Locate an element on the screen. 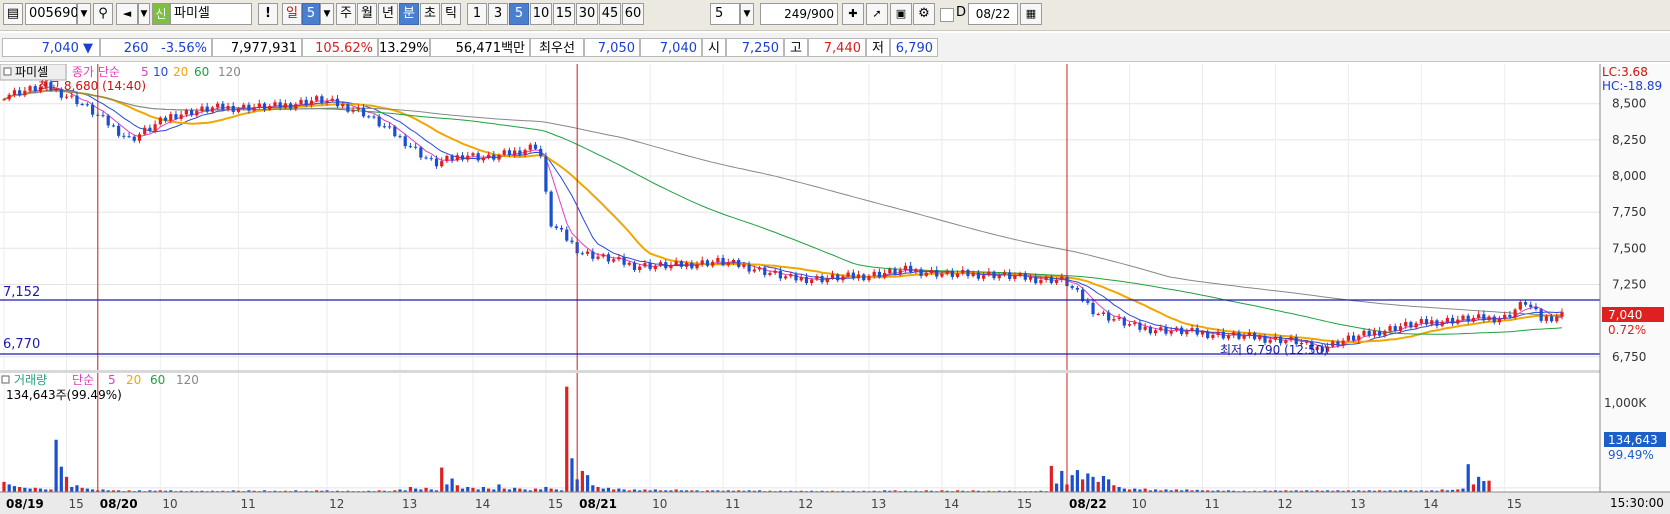 The image size is (1670, 514). calendar-icon: ▦ is located at coordinates (1031, 14).